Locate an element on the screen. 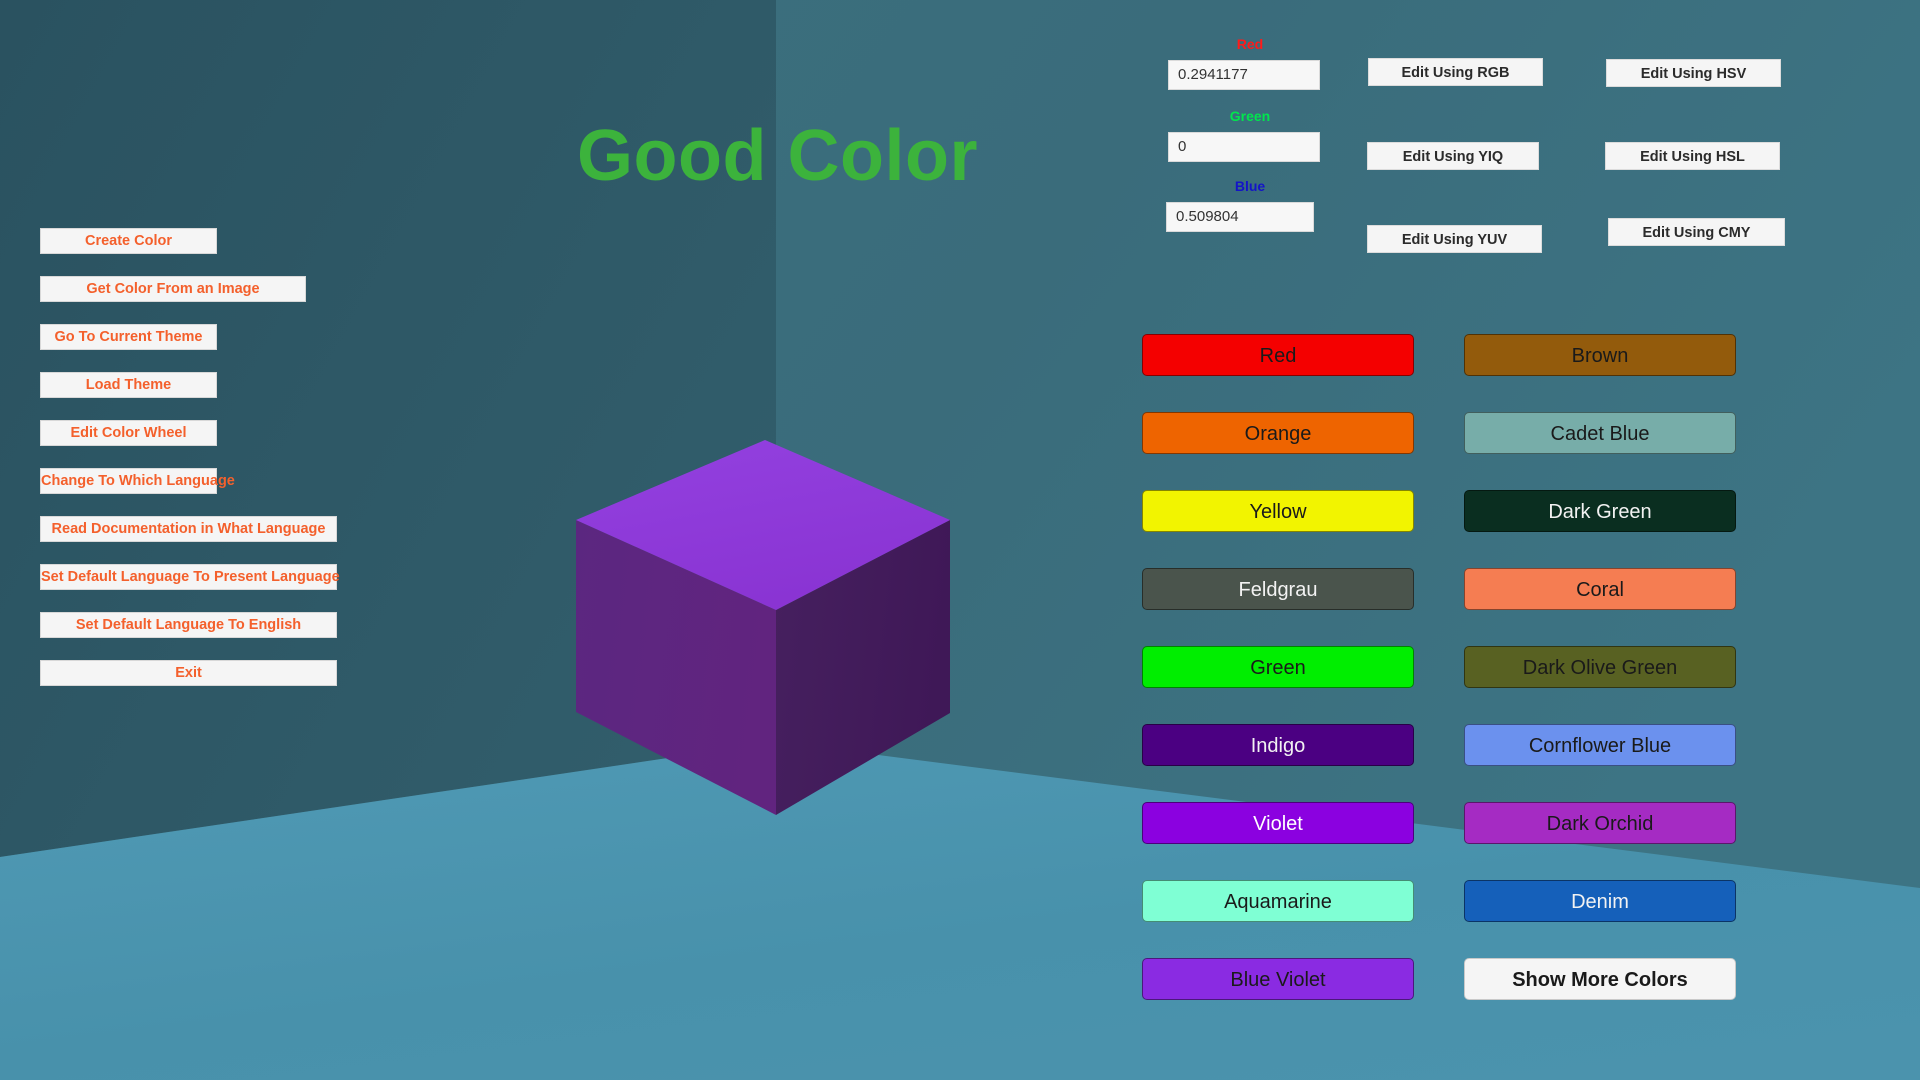 The image size is (1920, 1080). swatch-yellow: Yellow is located at coordinates (1278, 511).